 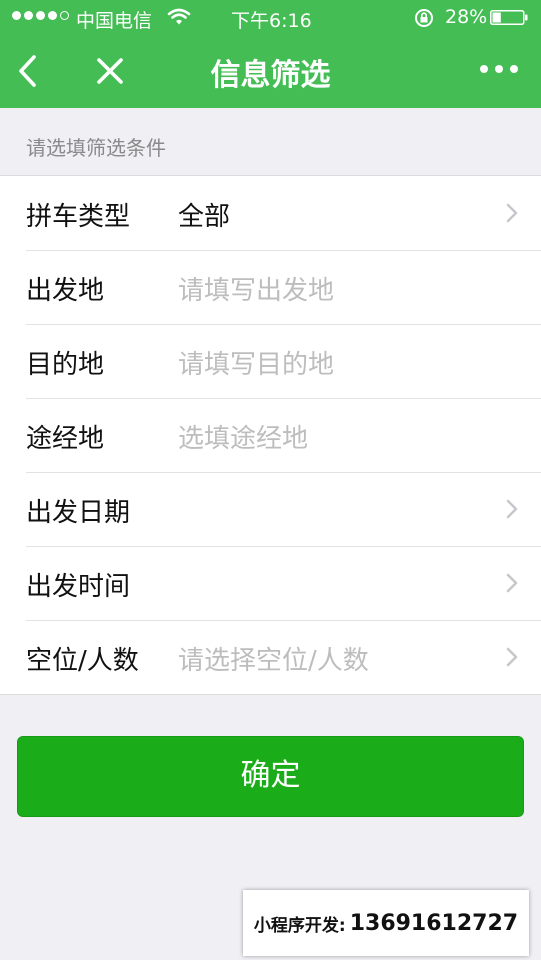 I want to click on form-row: 空位/人数 请选择空位/人数, so click(x=270, y=657).